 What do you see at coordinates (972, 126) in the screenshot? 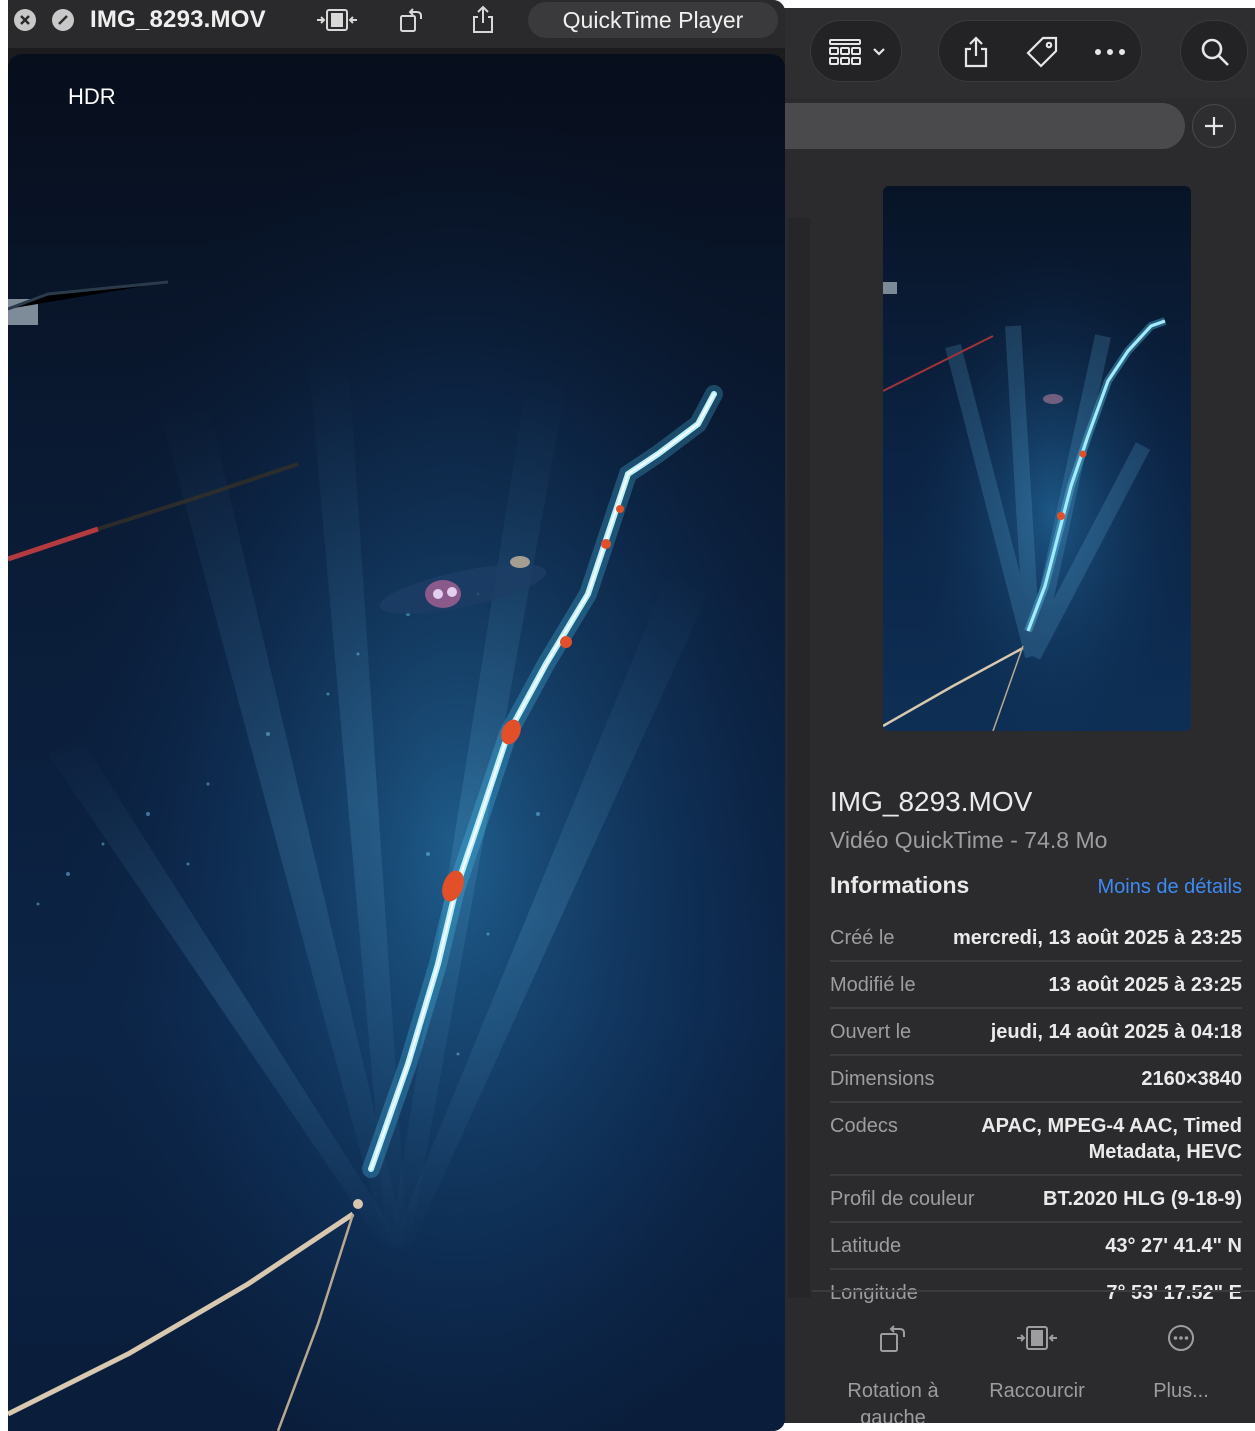
I see `path-bar` at bounding box center [972, 126].